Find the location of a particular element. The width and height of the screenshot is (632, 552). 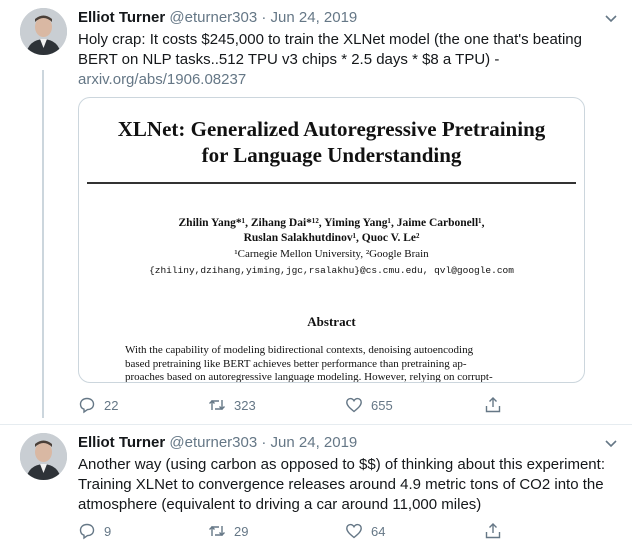

reply-button: 9 is located at coordinates (94, 531).